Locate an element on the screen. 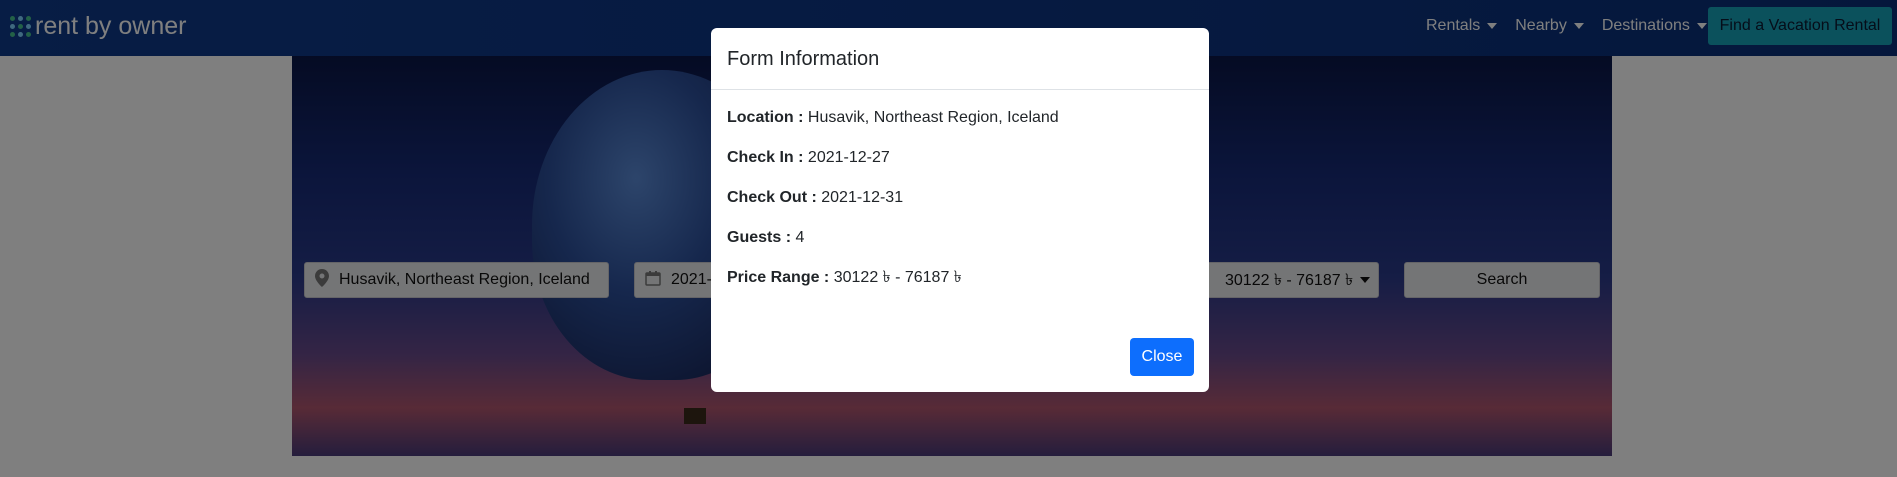 The width and height of the screenshot is (1897, 477). info-value: 30122 ৳ - 76187 ৳ is located at coordinates (897, 277).